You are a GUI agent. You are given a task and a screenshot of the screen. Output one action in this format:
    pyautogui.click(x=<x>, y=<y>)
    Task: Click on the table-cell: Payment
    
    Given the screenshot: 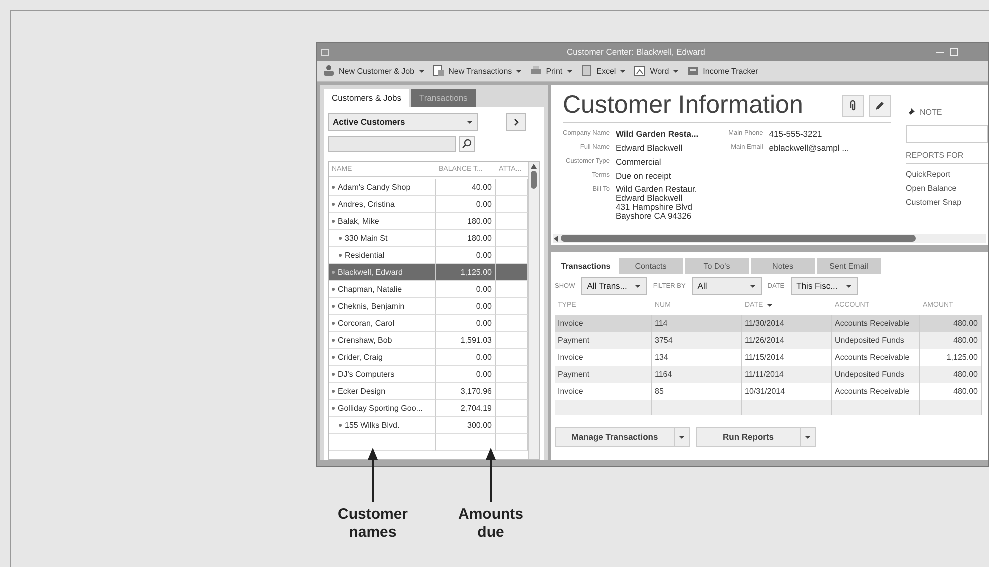 What is the action you would take?
    pyautogui.click(x=603, y=374)
    